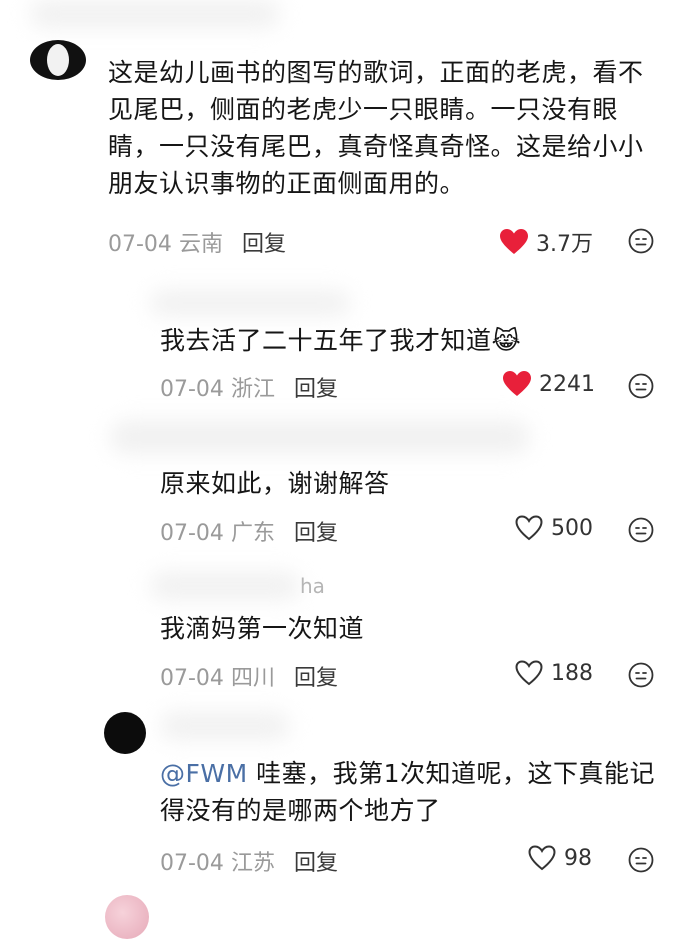 This screenshot has height=939, width=690. I want to click on comment-meta: 07-04 浙江 回复, so click(249, 387).